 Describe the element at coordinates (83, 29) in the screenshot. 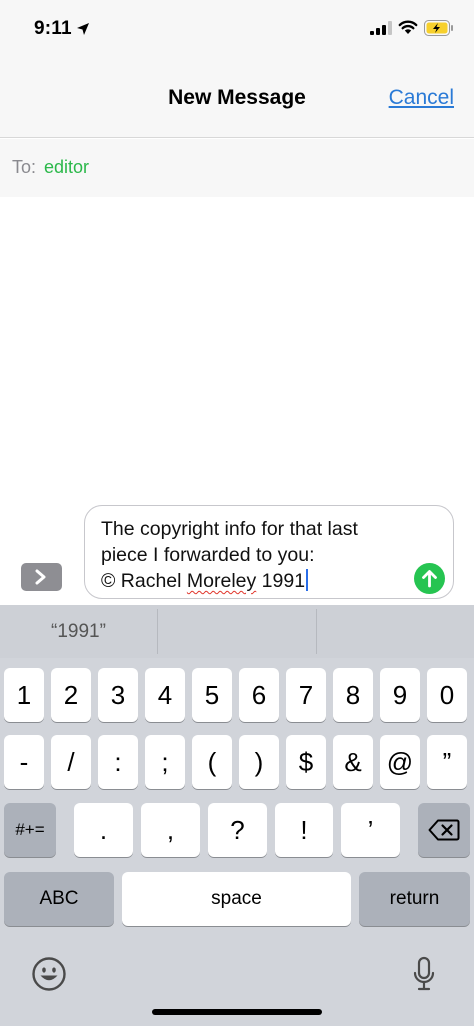

I see `location-arrow-icon` at that location.